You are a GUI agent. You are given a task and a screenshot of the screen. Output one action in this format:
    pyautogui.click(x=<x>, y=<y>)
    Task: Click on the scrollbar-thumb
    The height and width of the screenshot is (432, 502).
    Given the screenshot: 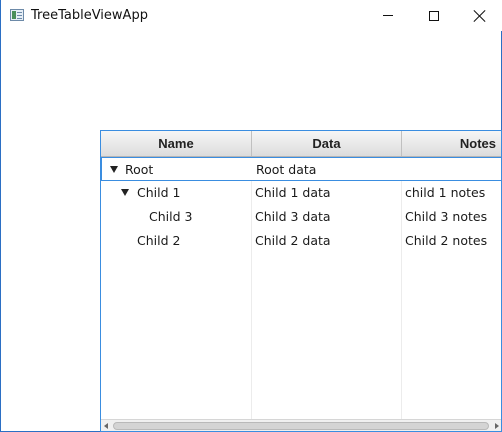 What is the action you would take?
    pyautogui.click(x=301, y=426)
    